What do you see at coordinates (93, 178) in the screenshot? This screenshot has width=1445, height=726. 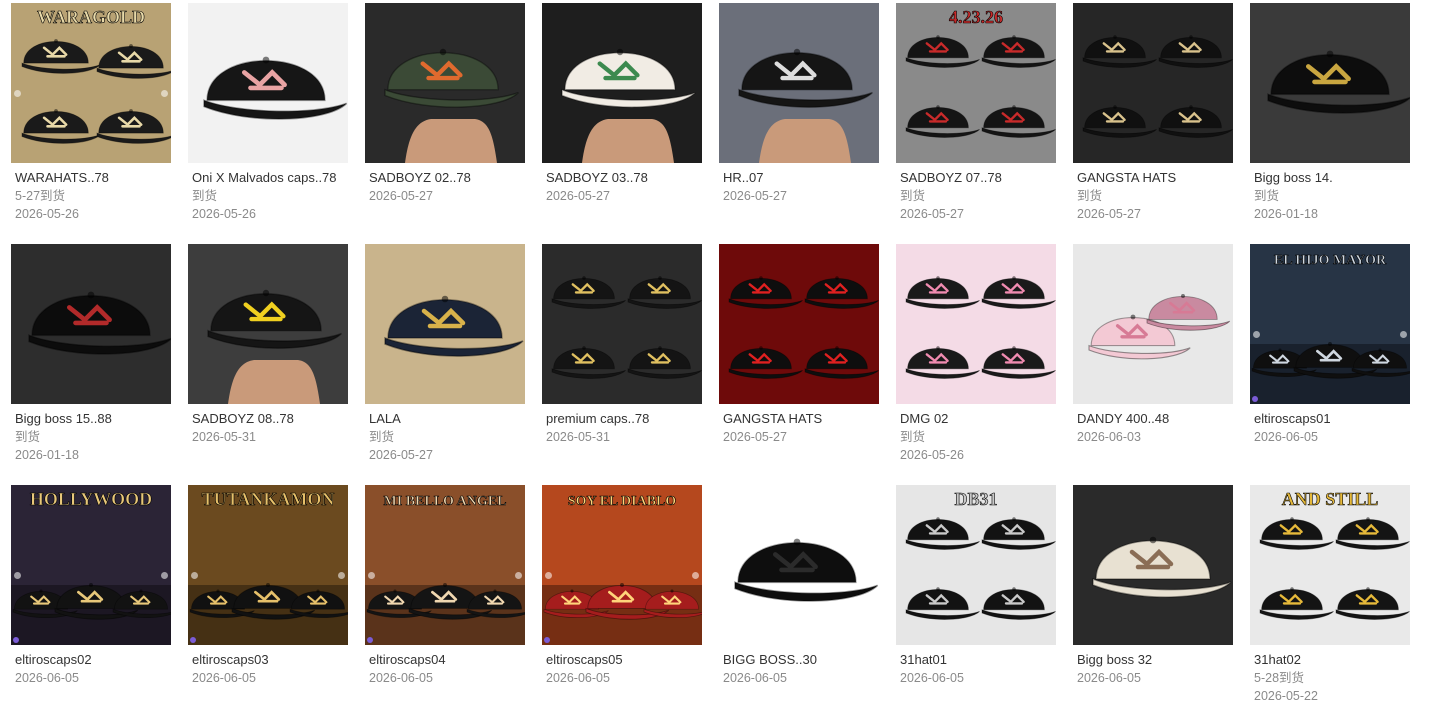 I see `product-title: WARAHATS..78` at bounding box center [93, 178].